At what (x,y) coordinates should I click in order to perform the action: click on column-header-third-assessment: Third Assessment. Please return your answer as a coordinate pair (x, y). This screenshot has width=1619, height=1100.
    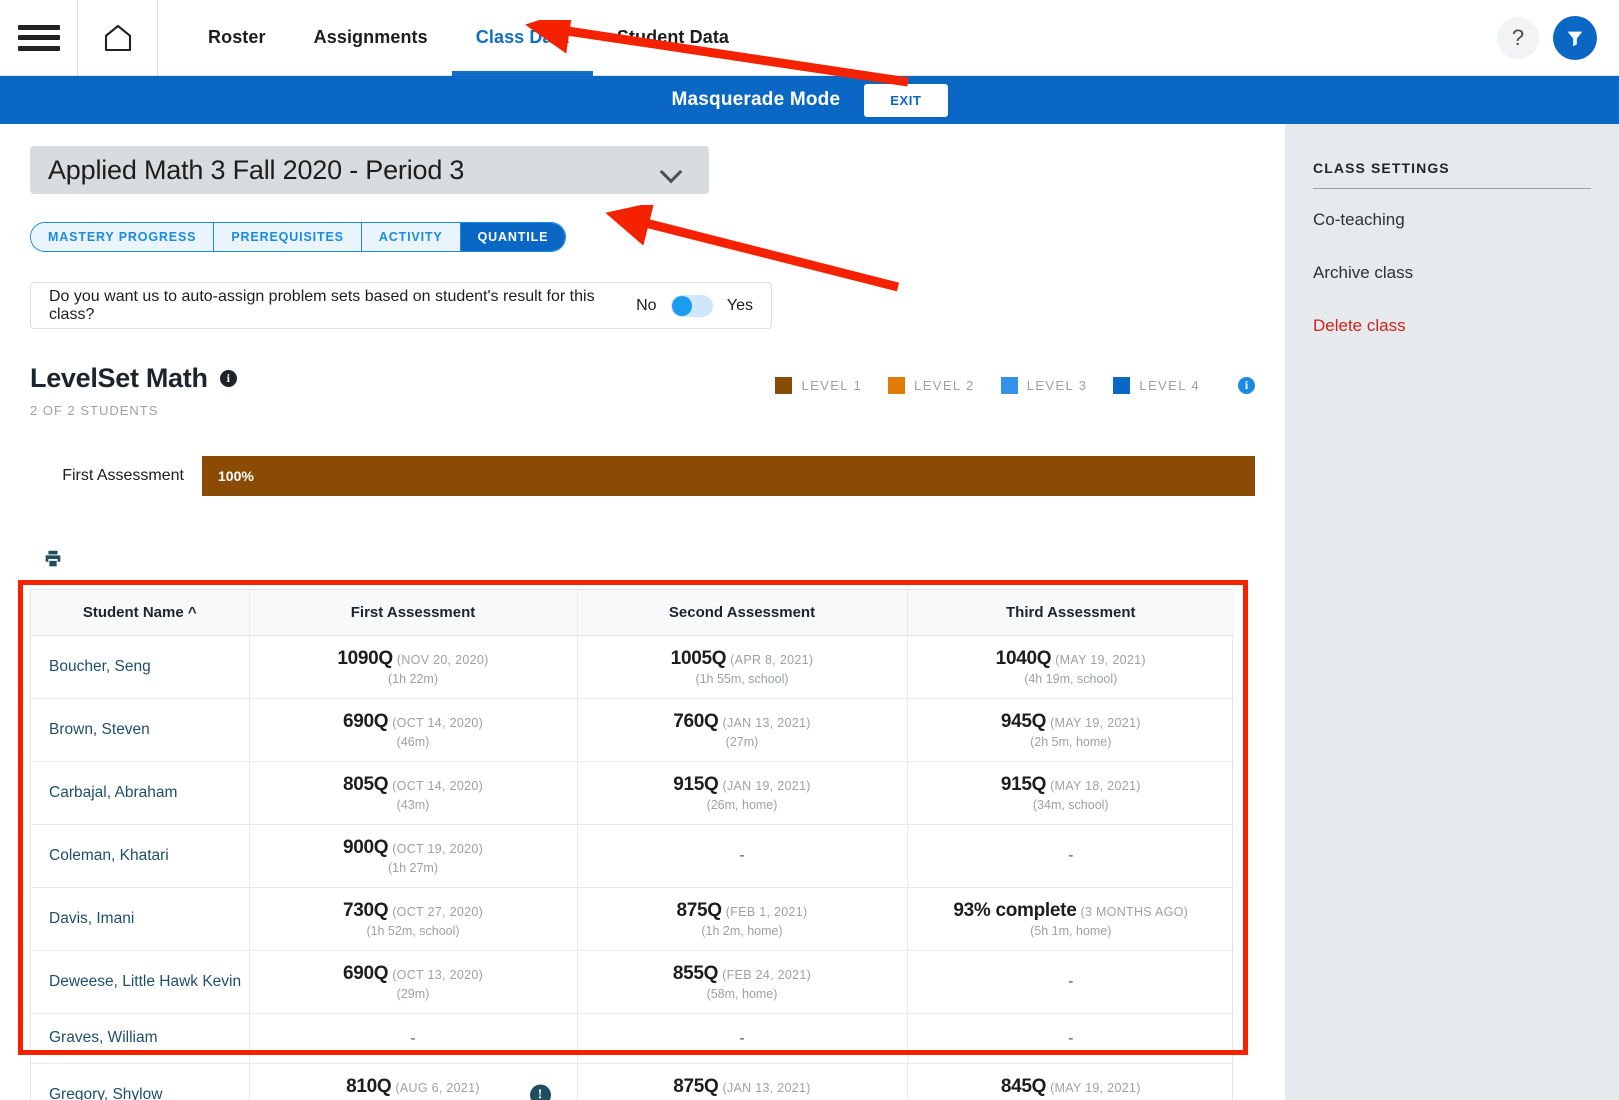
    Looking at the image, I should click on (1070, 613).